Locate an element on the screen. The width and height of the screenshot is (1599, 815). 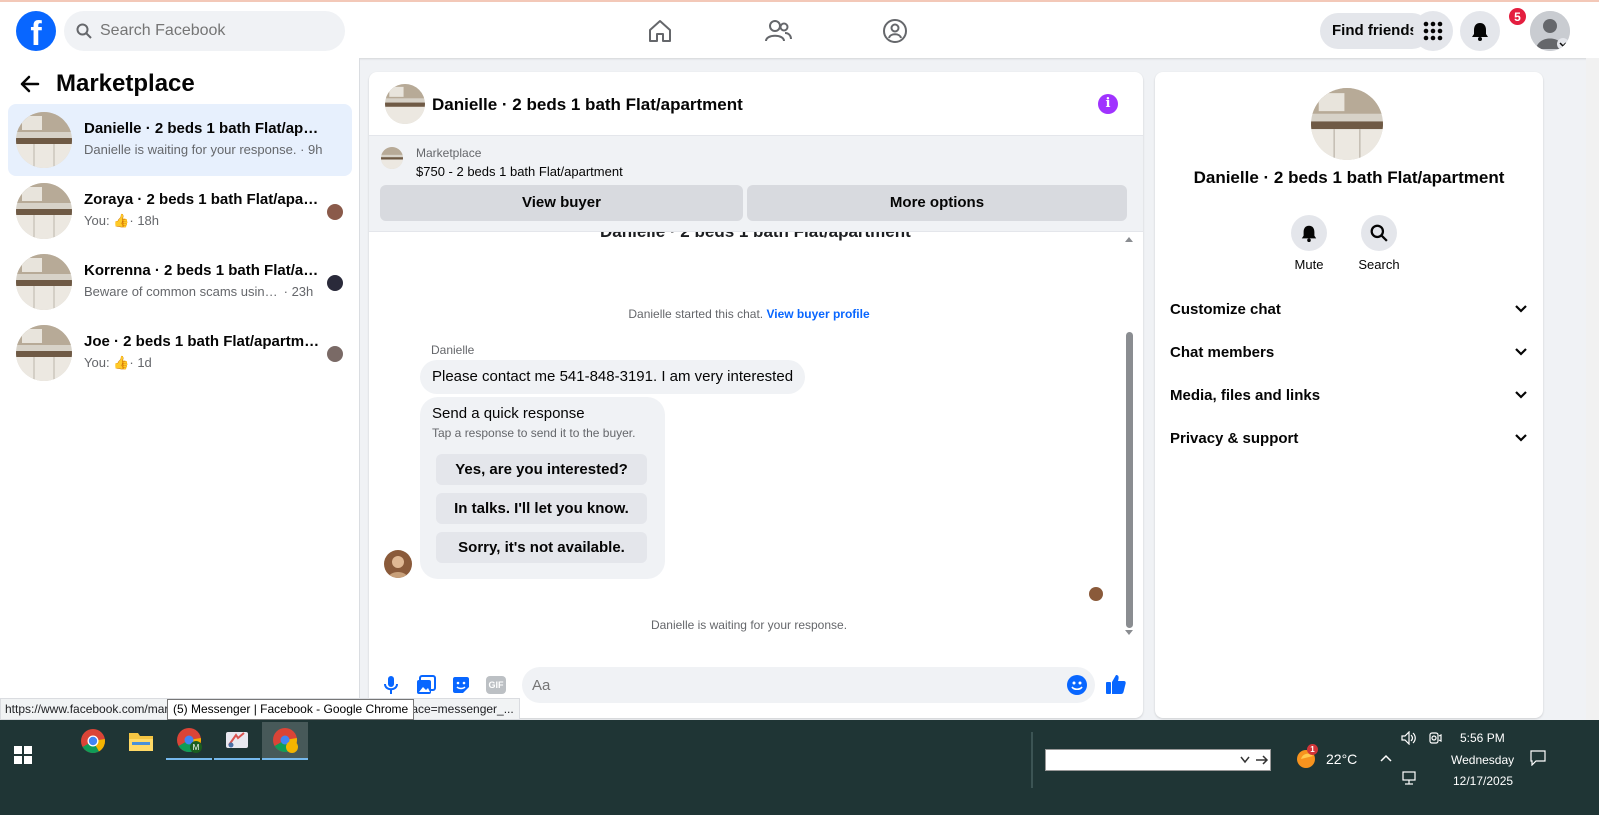
search-box is located at coordinates (204, 31).